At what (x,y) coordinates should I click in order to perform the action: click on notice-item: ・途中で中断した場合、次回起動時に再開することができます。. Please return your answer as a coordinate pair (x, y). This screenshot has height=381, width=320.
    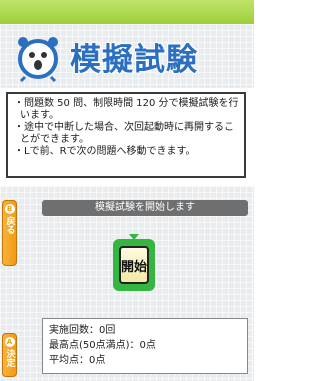
    Looking at the image, I should click on (124, 133).